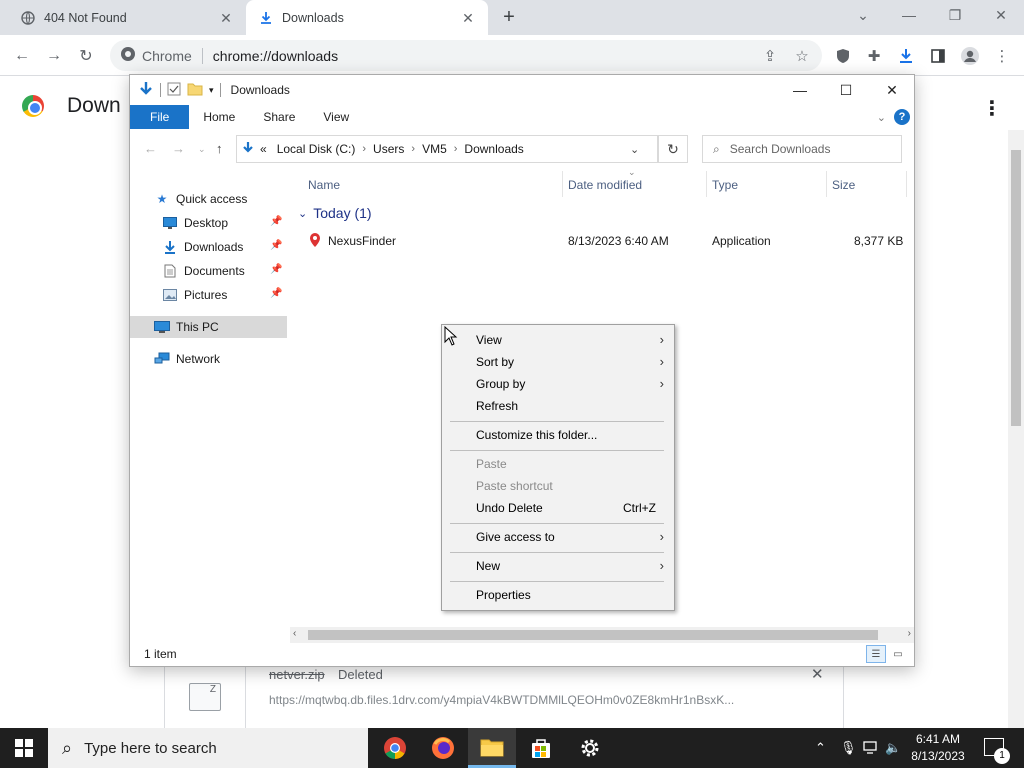 This screenshot has height=768, width=1024. I want to click on taskbar-clock: 6:41 AM 8/13/2023, so click(938, 748).